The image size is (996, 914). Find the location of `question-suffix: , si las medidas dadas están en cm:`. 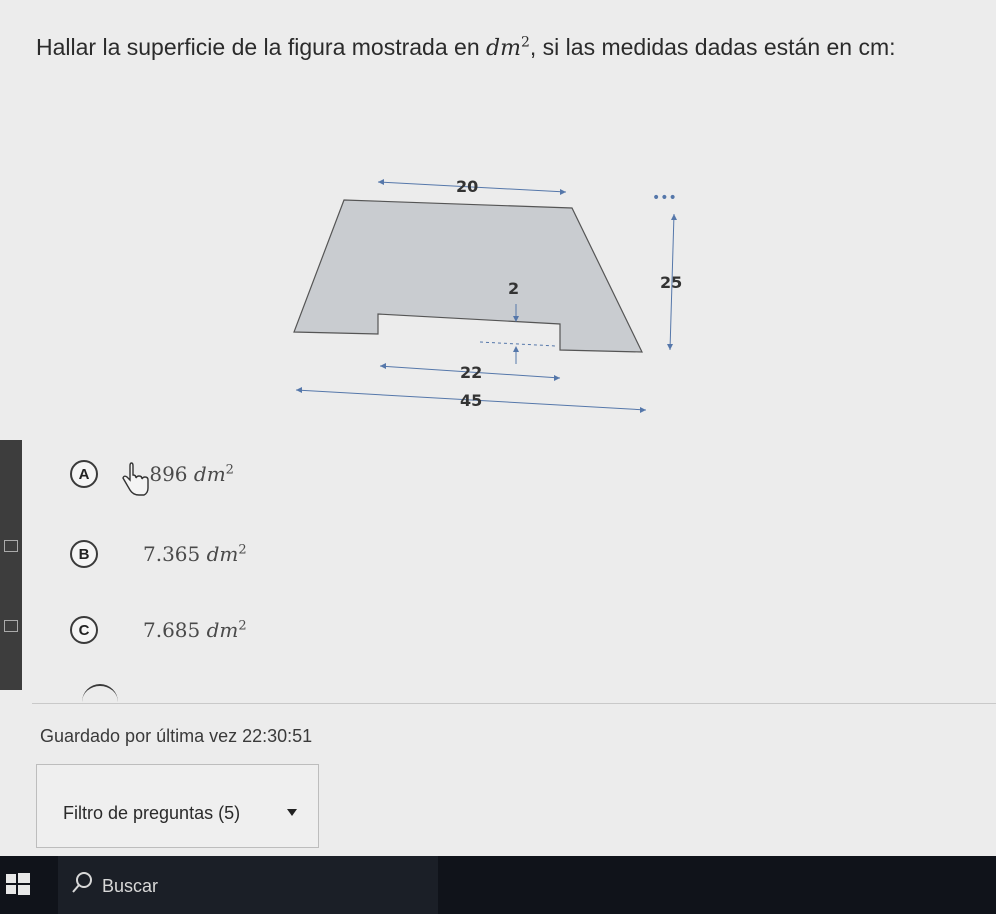

question-suffix: , si las medidas dadas están en cm: is located at coordinates (712, 47).